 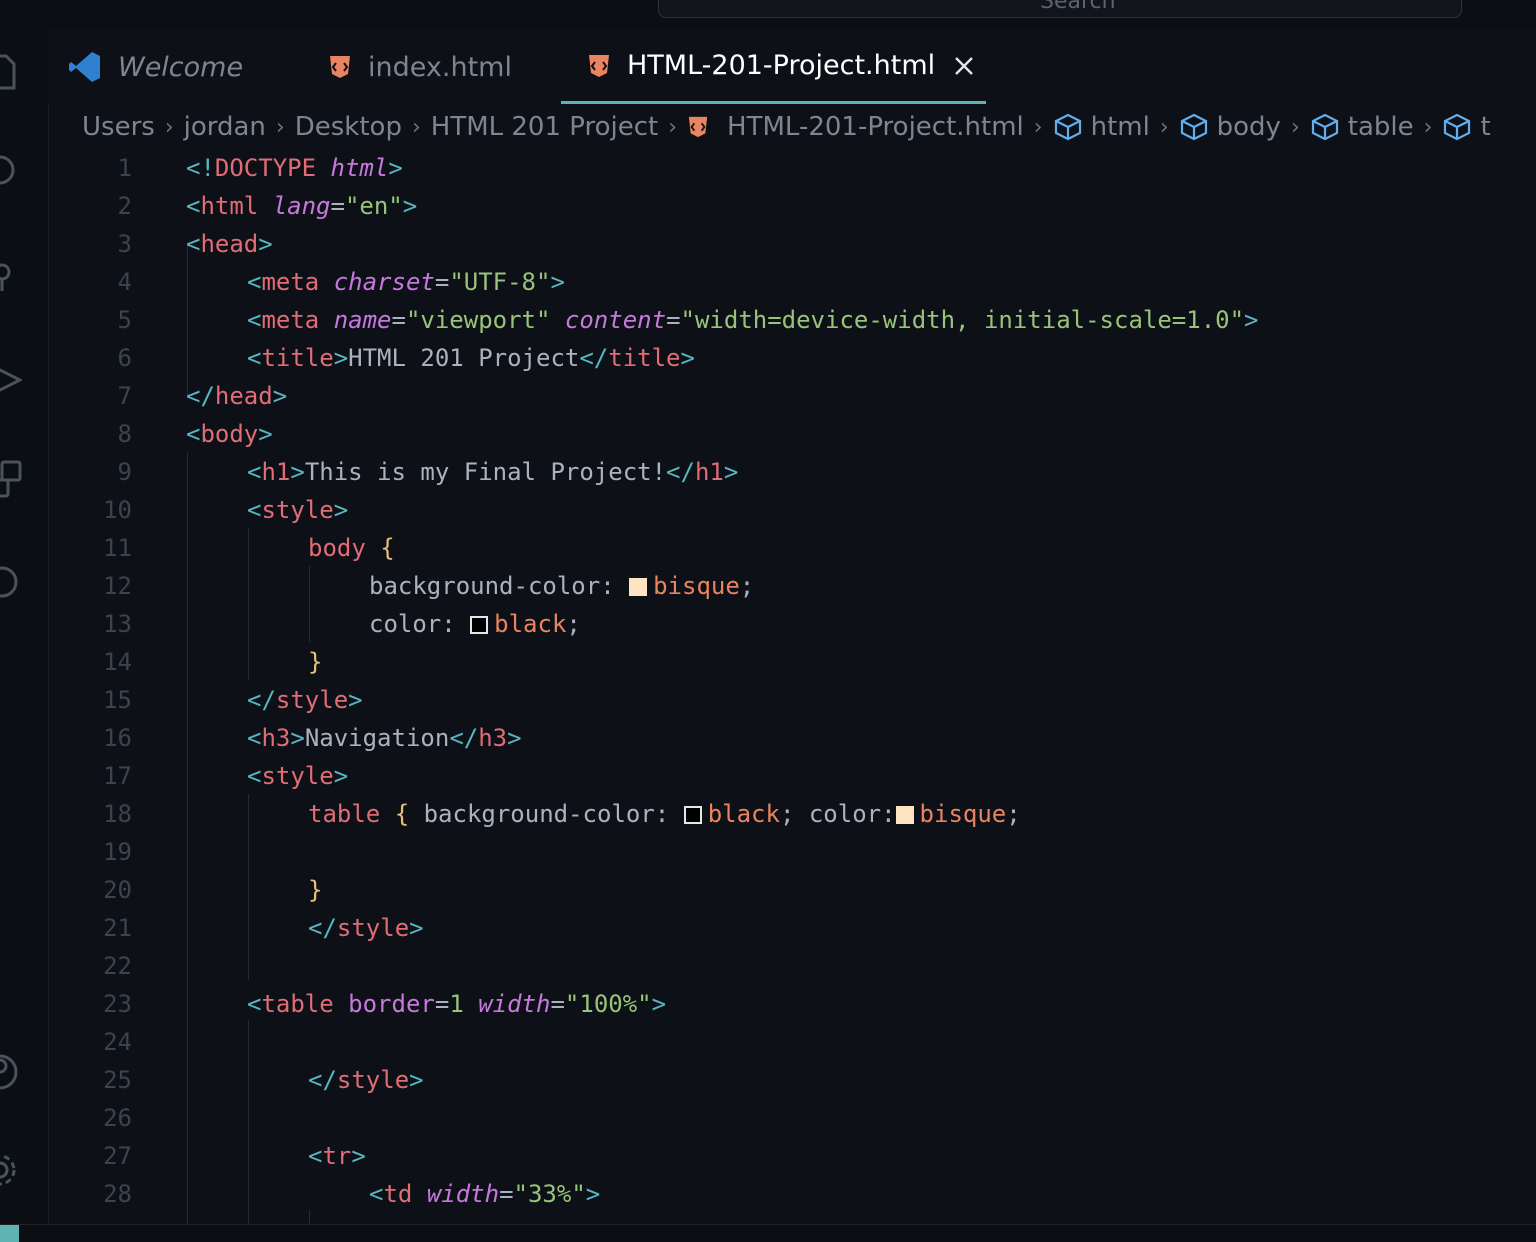 I want to click on source-control-icon, so click(x=11, y=278).